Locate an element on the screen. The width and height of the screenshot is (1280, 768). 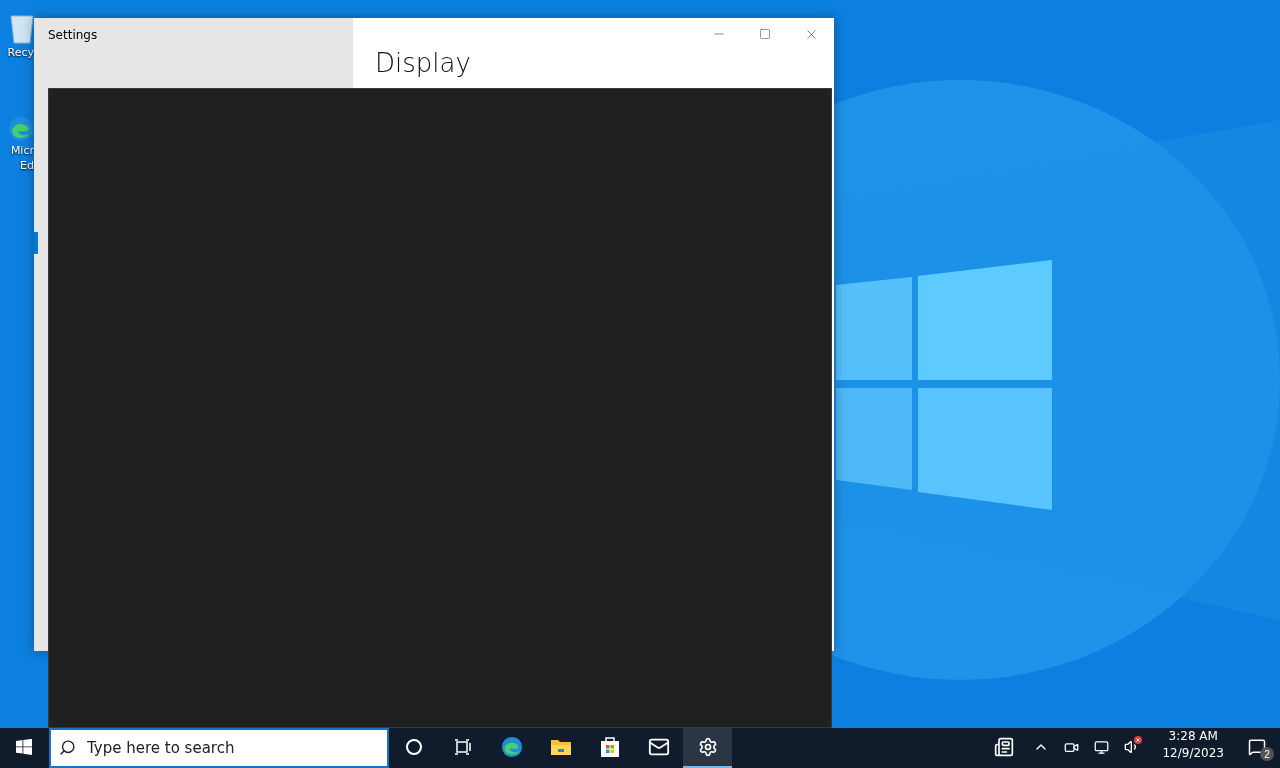
desktop-icon-label: Recy is located at coordinates (20, 53).